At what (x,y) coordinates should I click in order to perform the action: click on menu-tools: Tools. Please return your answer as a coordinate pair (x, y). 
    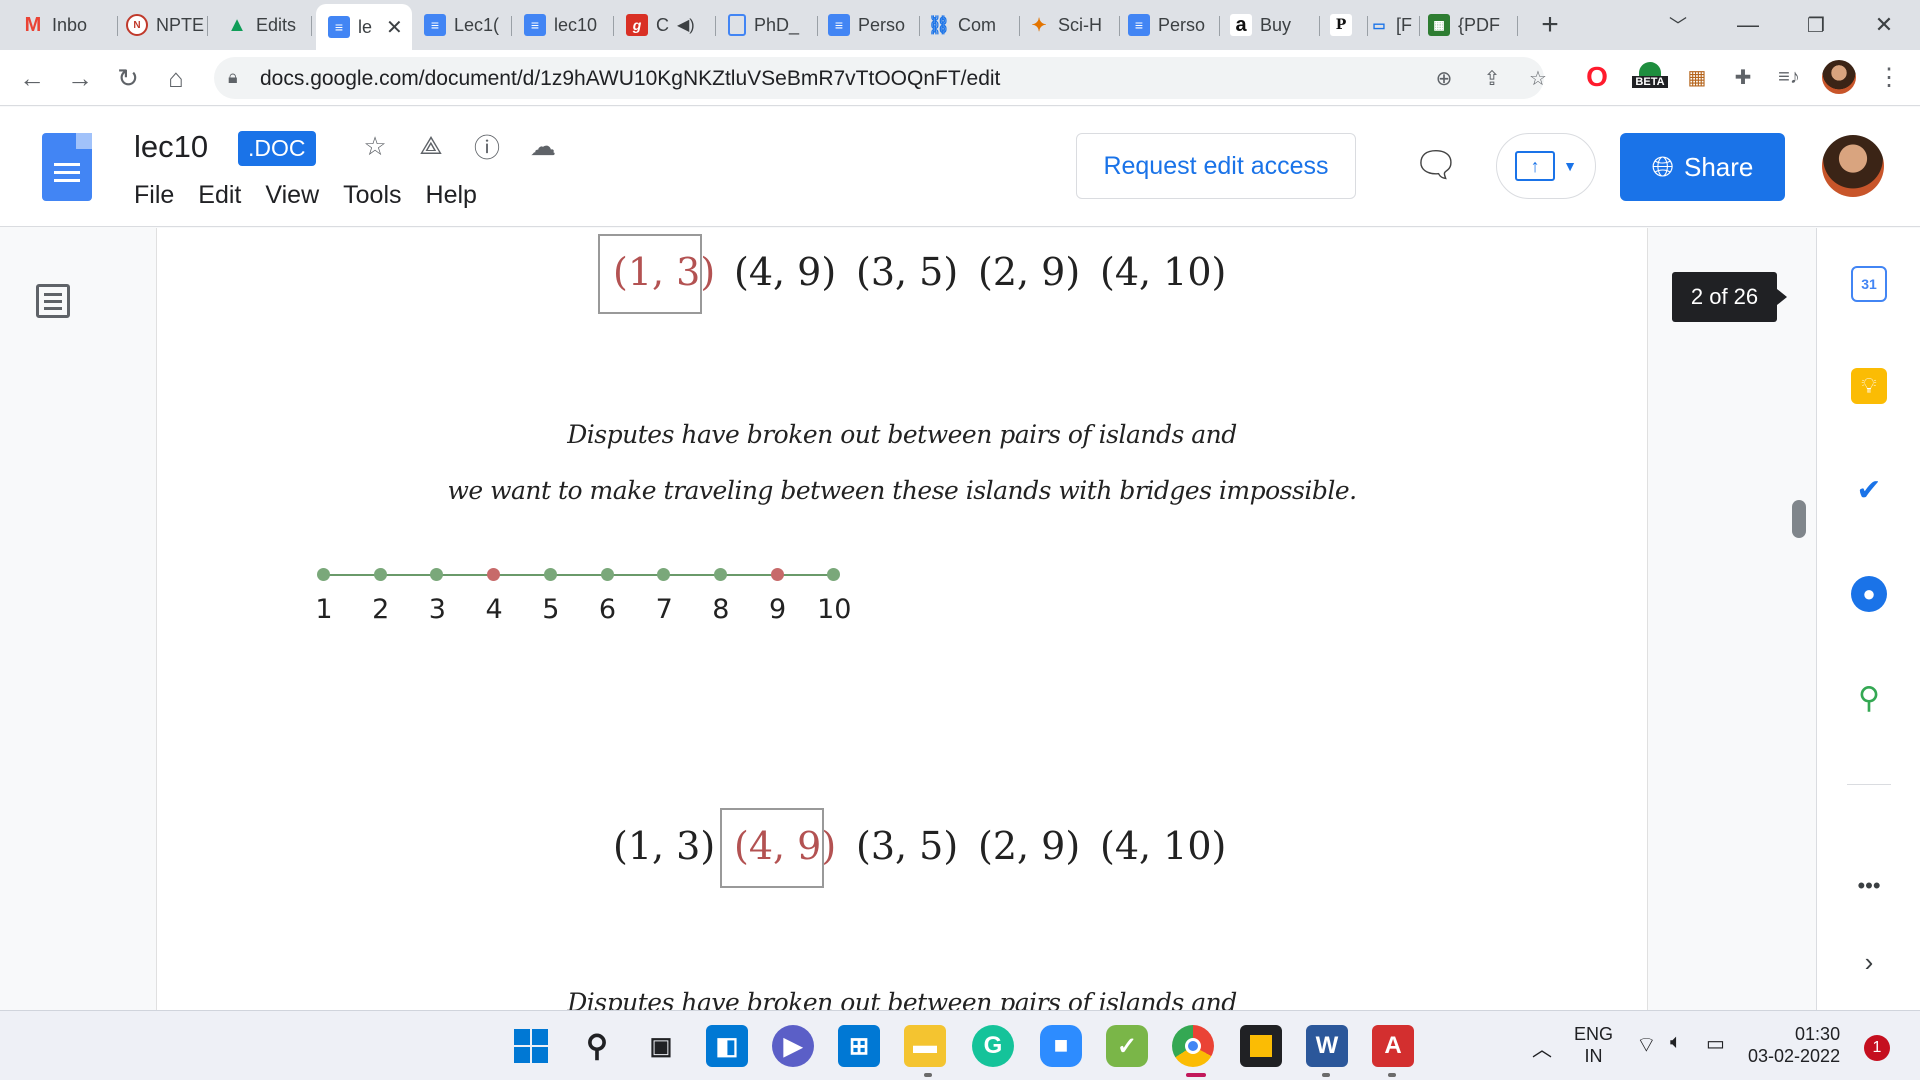
    Looking at the image, I should click on (372, 195).